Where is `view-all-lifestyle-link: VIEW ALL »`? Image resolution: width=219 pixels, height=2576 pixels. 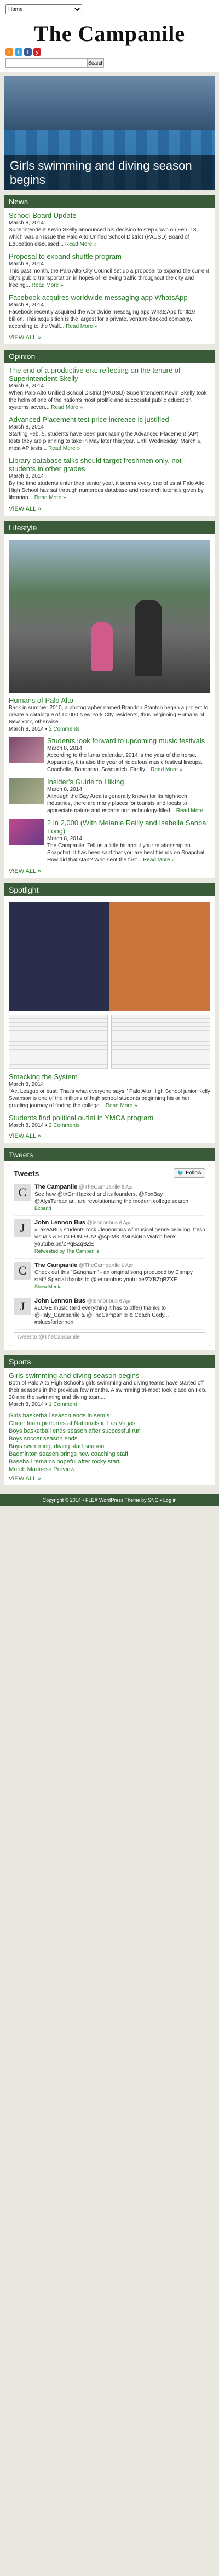
view-all-lifestyle-link: VIEW ALL » is located at coordinates (109, 871).